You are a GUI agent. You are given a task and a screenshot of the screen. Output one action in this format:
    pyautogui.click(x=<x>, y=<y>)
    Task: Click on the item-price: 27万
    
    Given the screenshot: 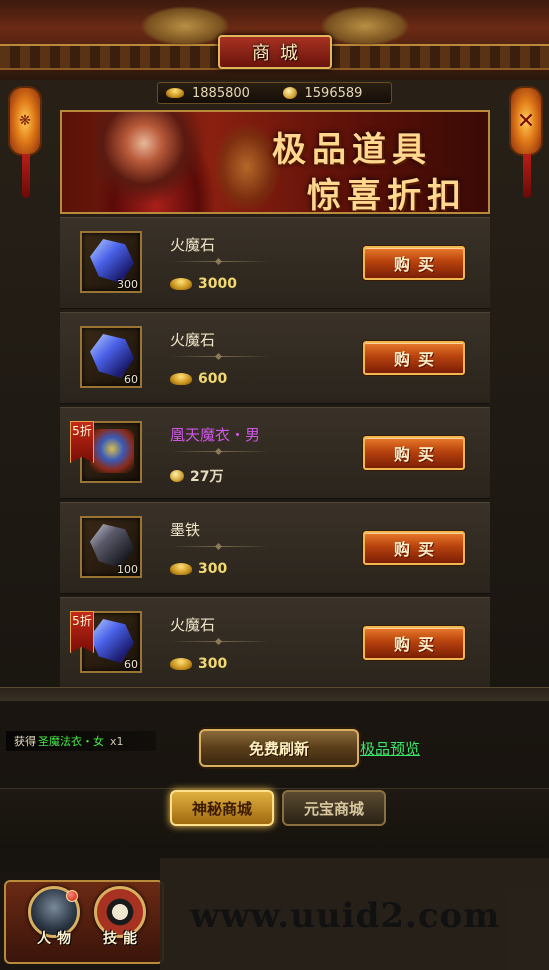 What is the action you would take?
    pyautogui.click(x=196, y=476)
    